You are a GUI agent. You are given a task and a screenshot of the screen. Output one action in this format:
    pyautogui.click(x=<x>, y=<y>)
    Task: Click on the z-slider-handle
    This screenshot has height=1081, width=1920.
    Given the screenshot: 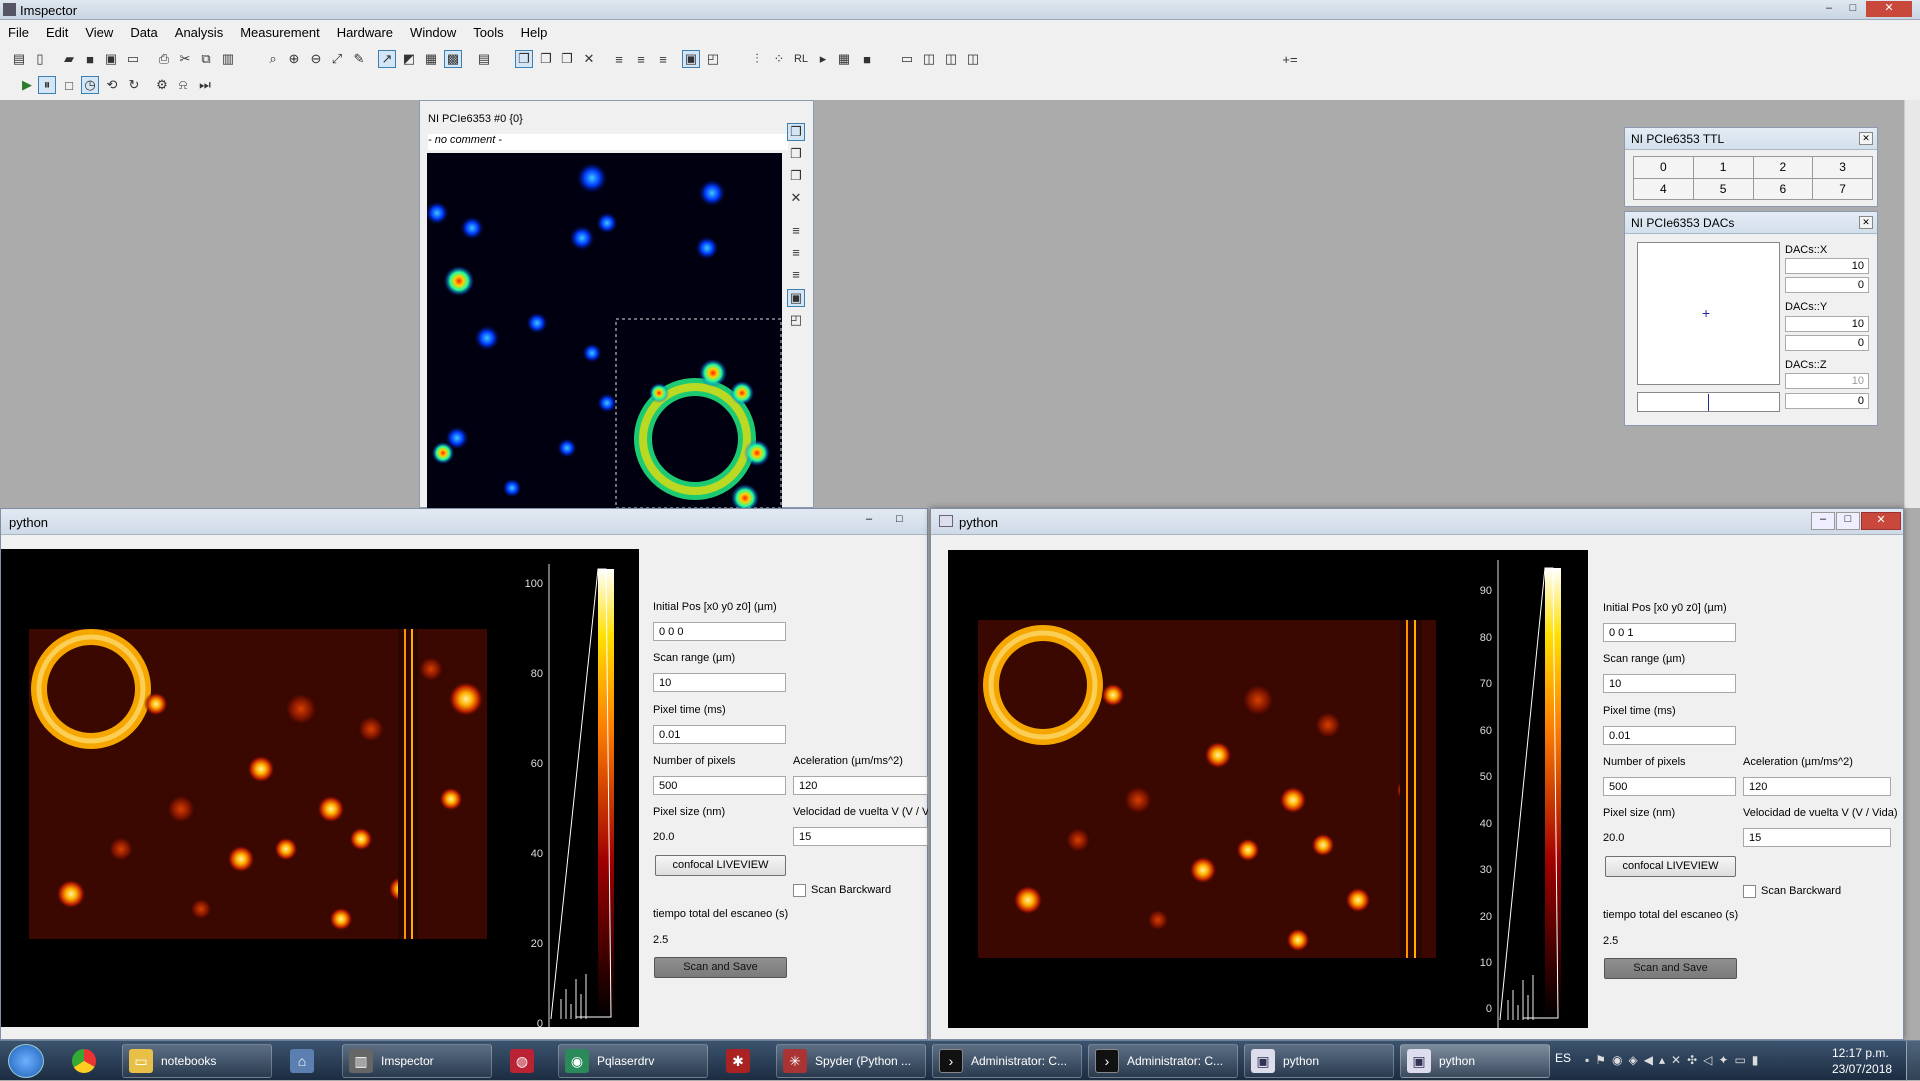 What is the action you would take?
    pyautogui.click(x=1708, y=402)
    